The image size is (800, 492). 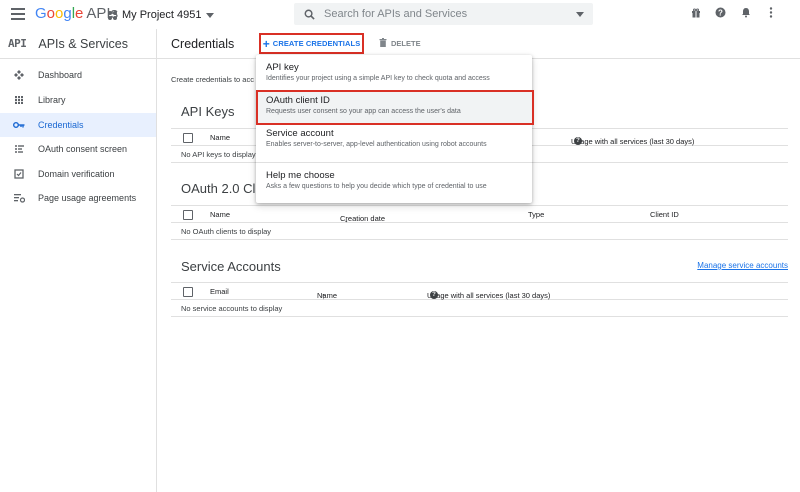 What do you see at coordinates (300, 133) in the screenshot?
I see `menu-item-title: Service account` at bounding box center [300, 133].